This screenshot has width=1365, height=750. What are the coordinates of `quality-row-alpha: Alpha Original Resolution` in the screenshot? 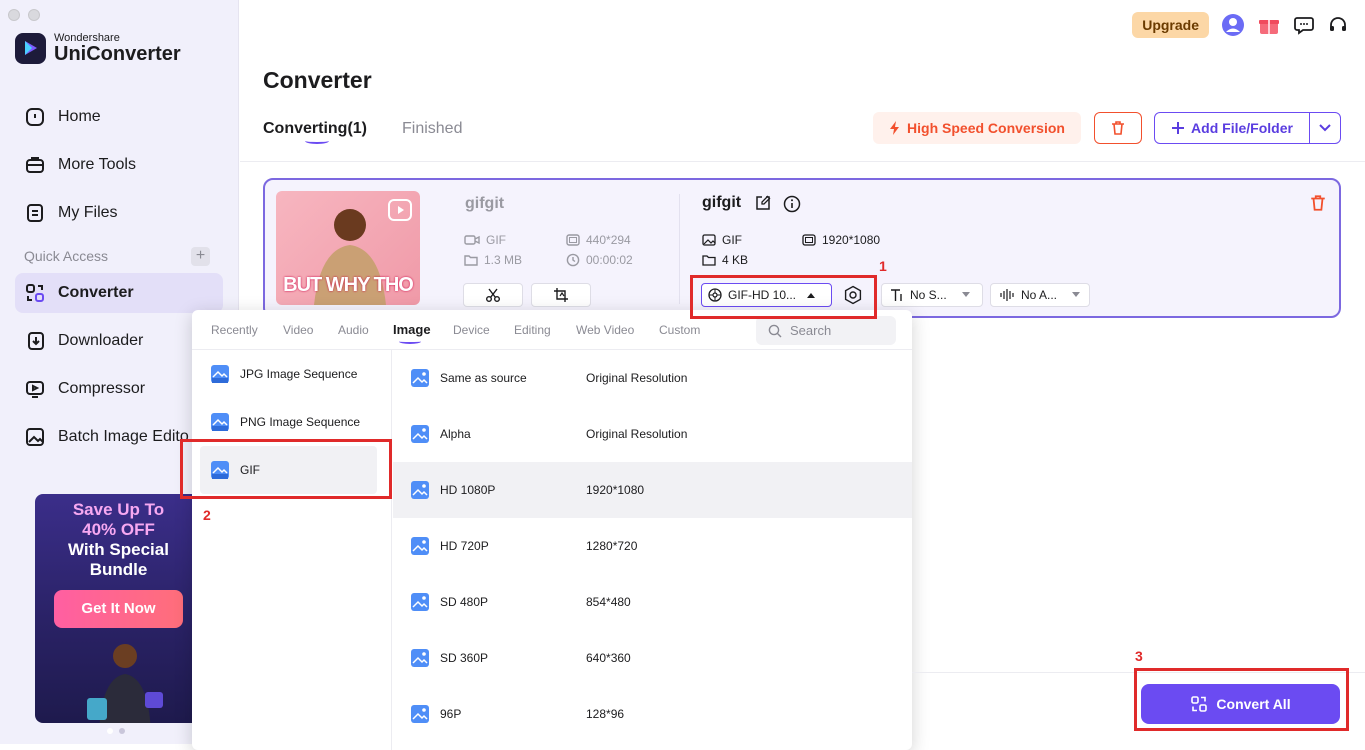 It's located at (652, 434).